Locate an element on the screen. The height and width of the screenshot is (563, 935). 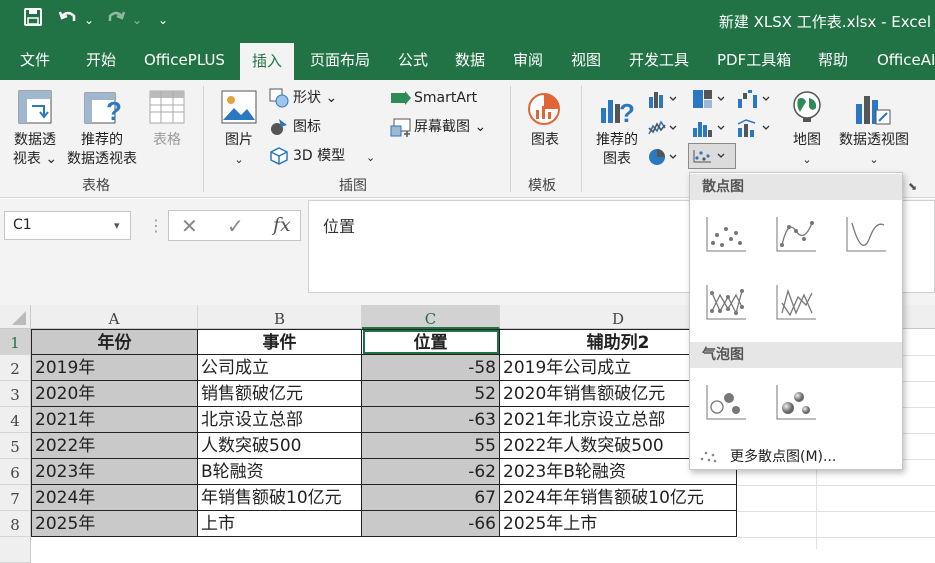
tab-insert: 插入 is located at coordinates (267, 61).